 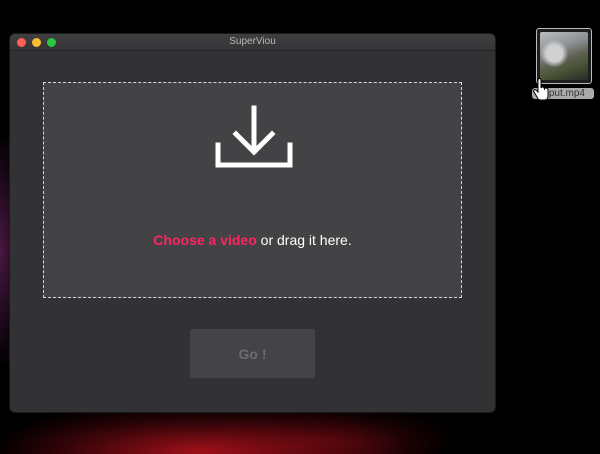 I want to click on drag-hint-text: or drag it here., so click(x=304, y=240).